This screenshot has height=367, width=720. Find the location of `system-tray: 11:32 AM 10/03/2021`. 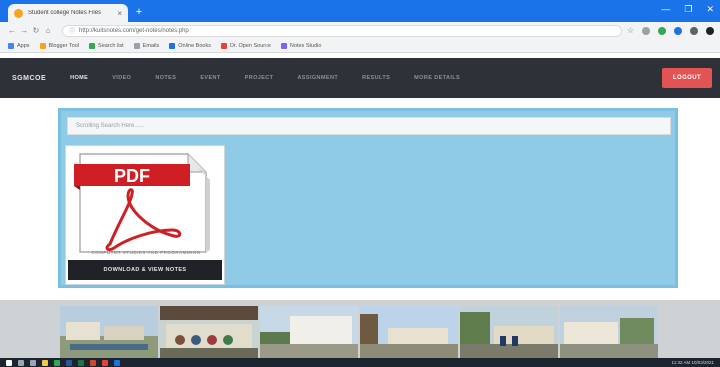

system-tray: 11:32 AM 10/03/2021 is located at coordinates (692, 362).